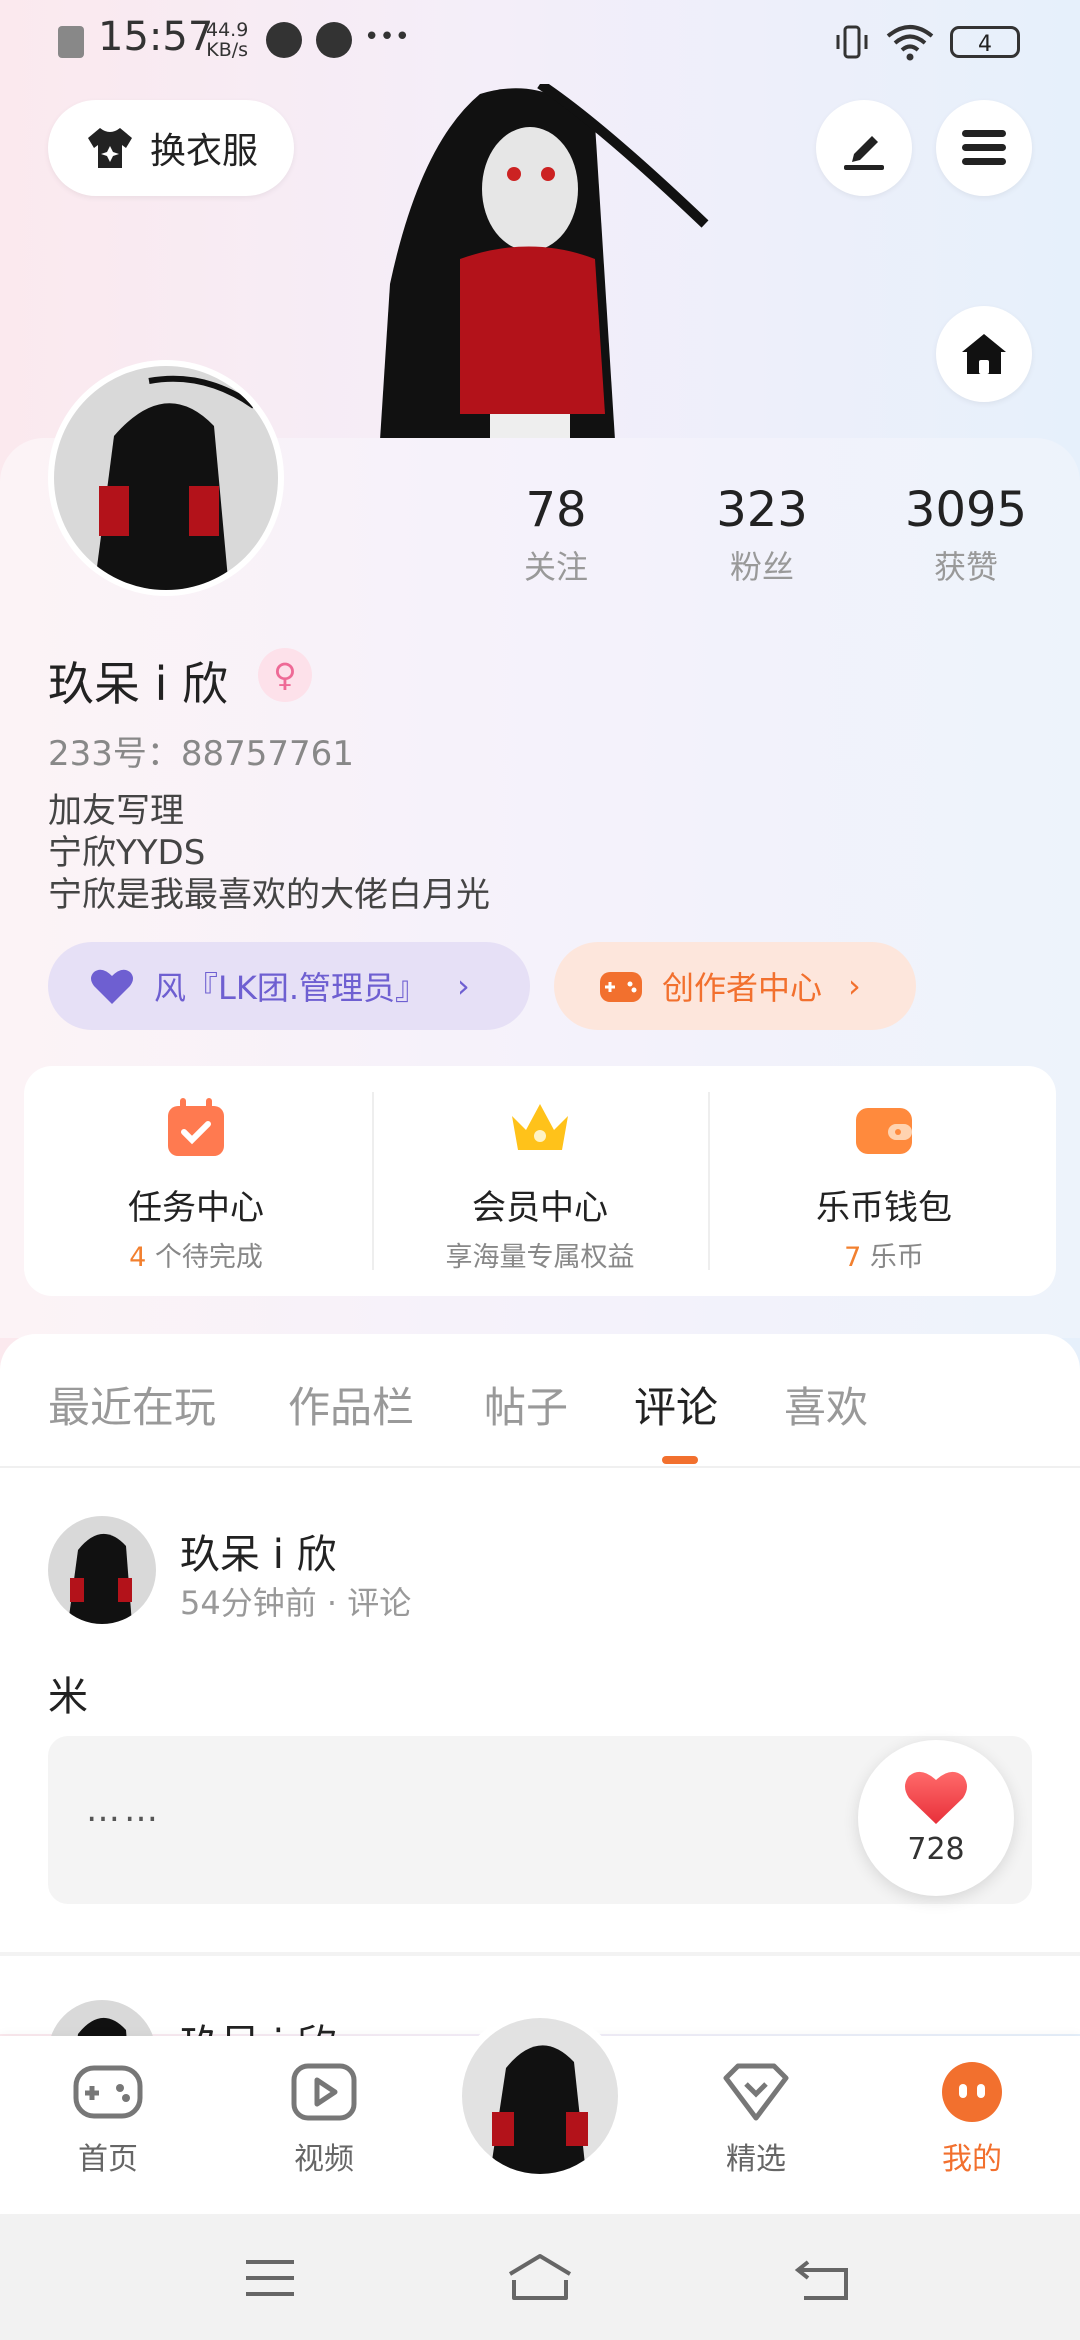 The width and height of the screenshot is (1080, 2340). Describe the element at coordinates (196, 1208) in the screenshot. I see `task-center-title: 任务中心` at that location.